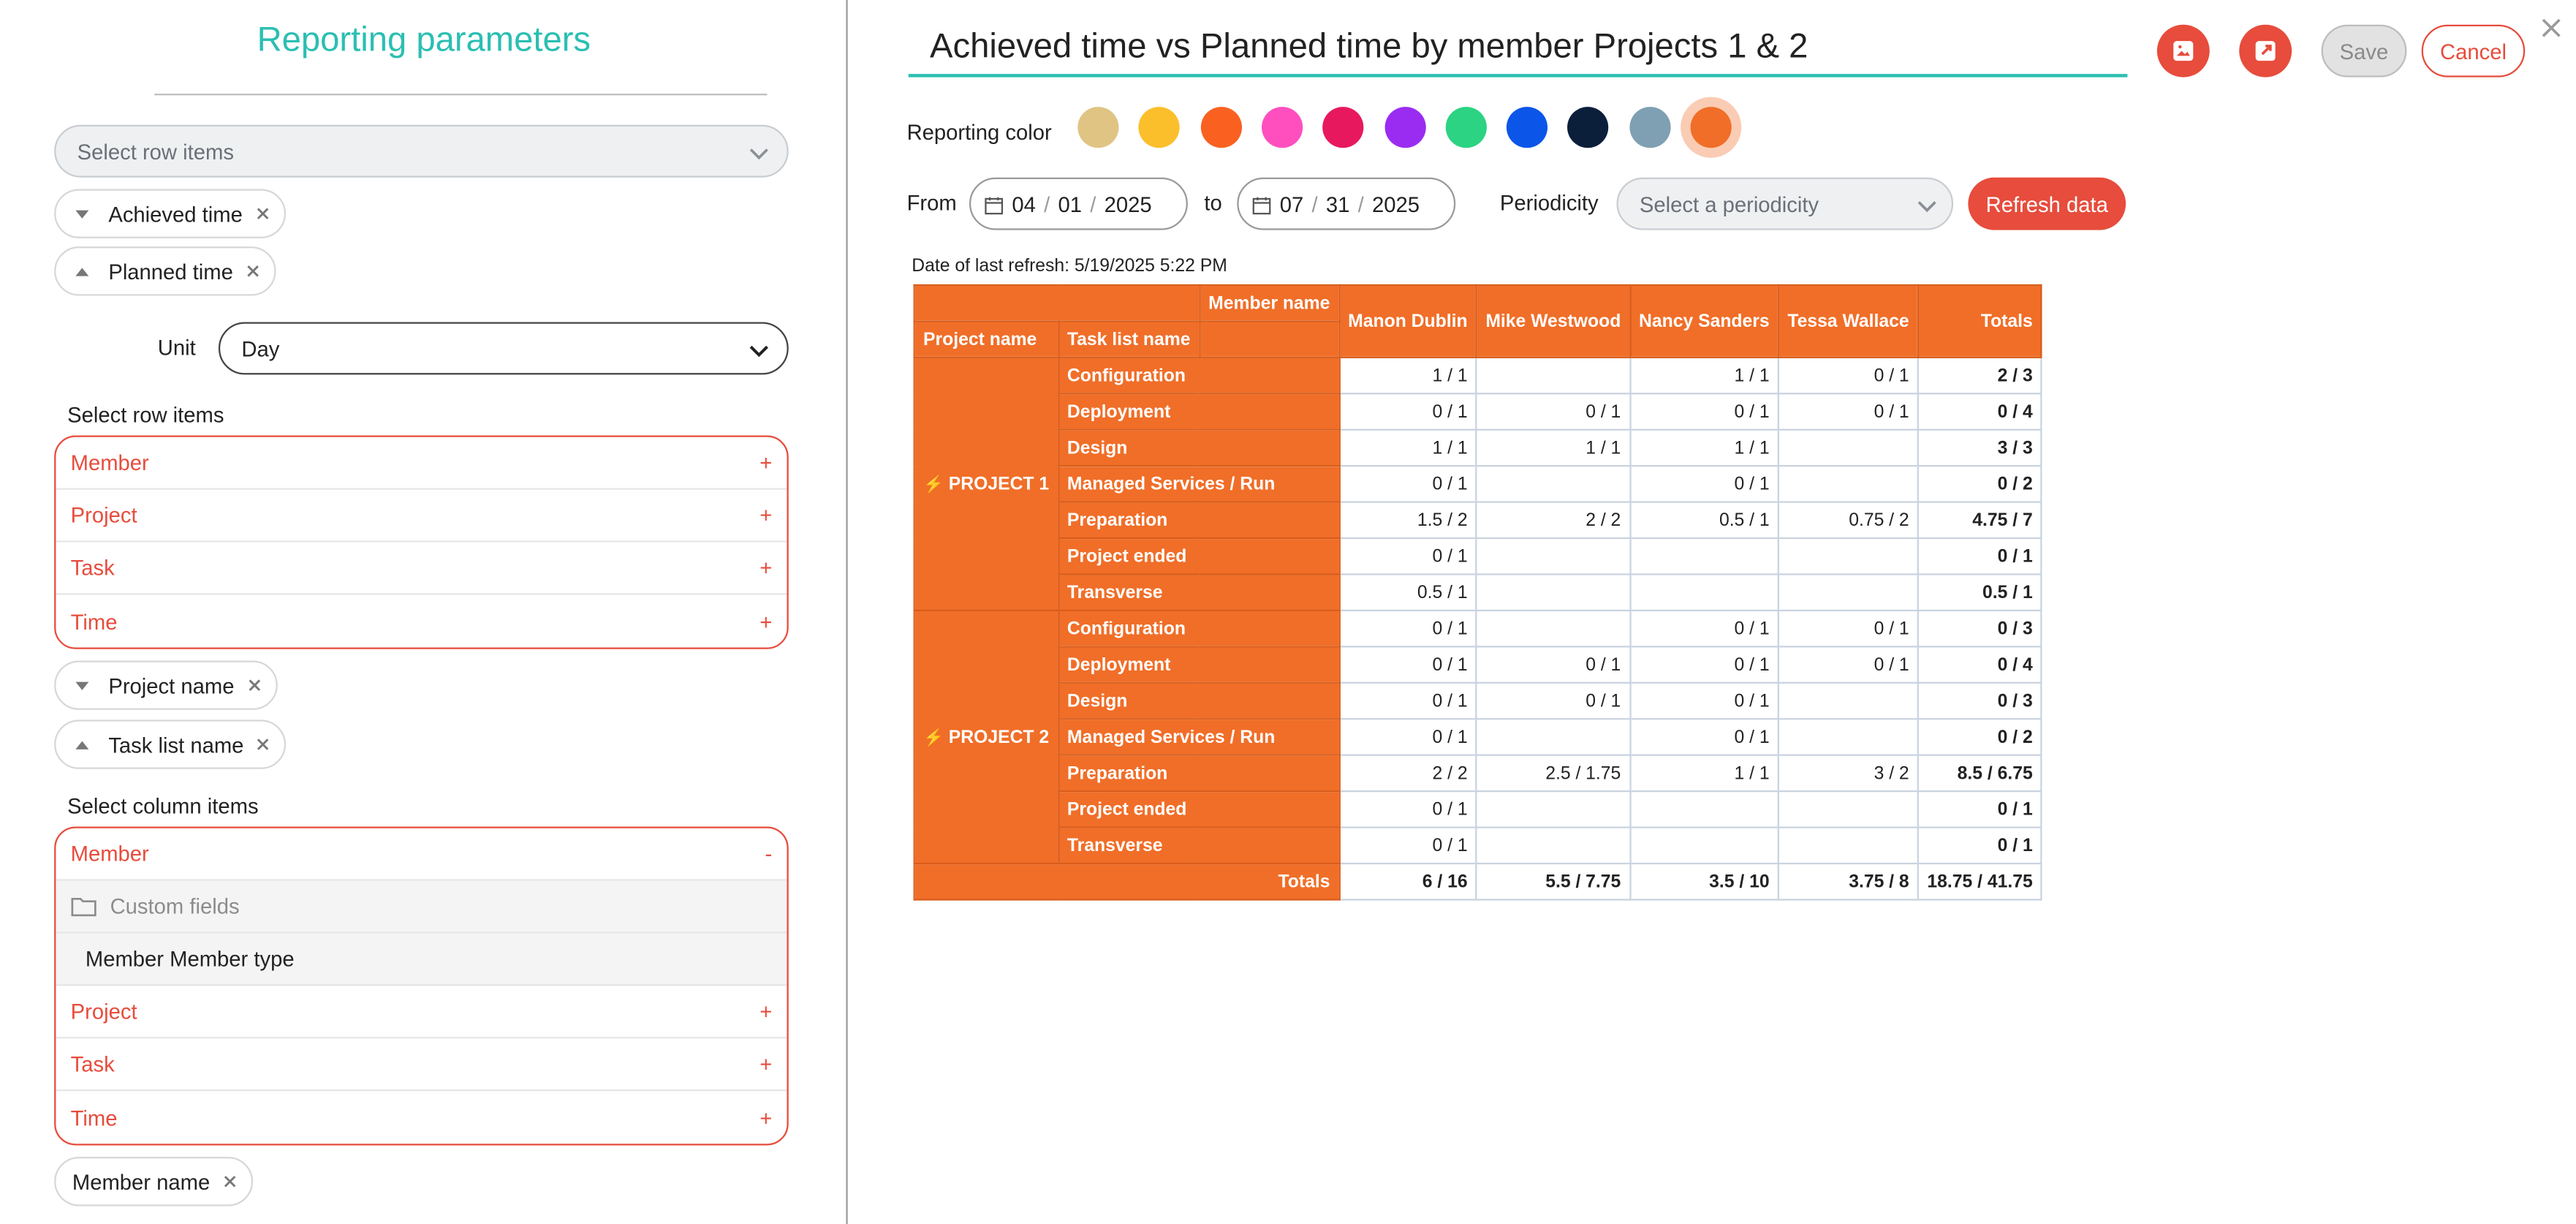 This screenshot has width=2576, height=1224. What do you see at coordinates (421, 854) in the screenshot?
I see `column-item-member: Member -` at bounding box center [421, 854].